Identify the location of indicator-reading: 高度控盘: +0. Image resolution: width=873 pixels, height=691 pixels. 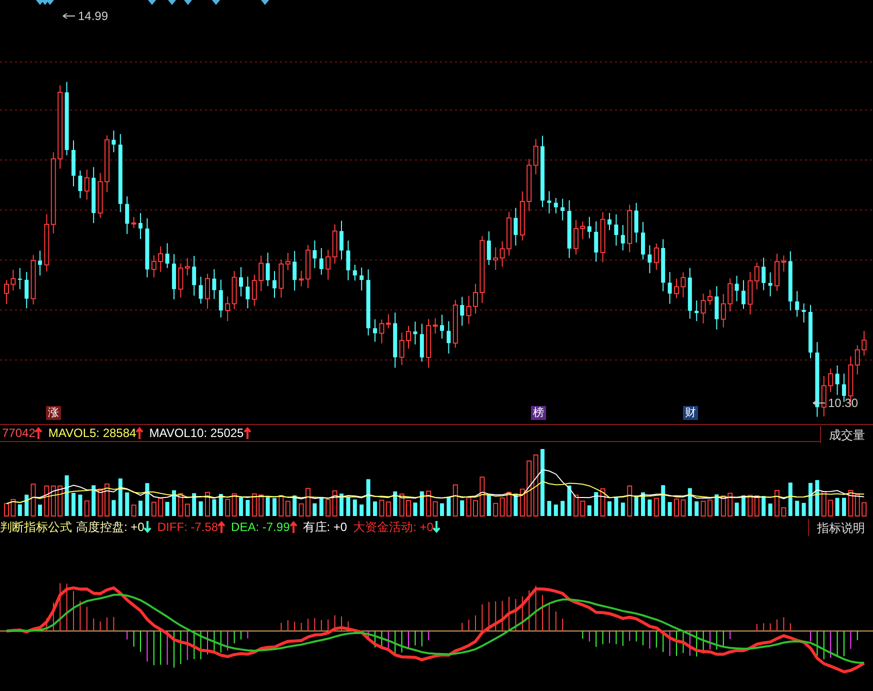
(110, 527).